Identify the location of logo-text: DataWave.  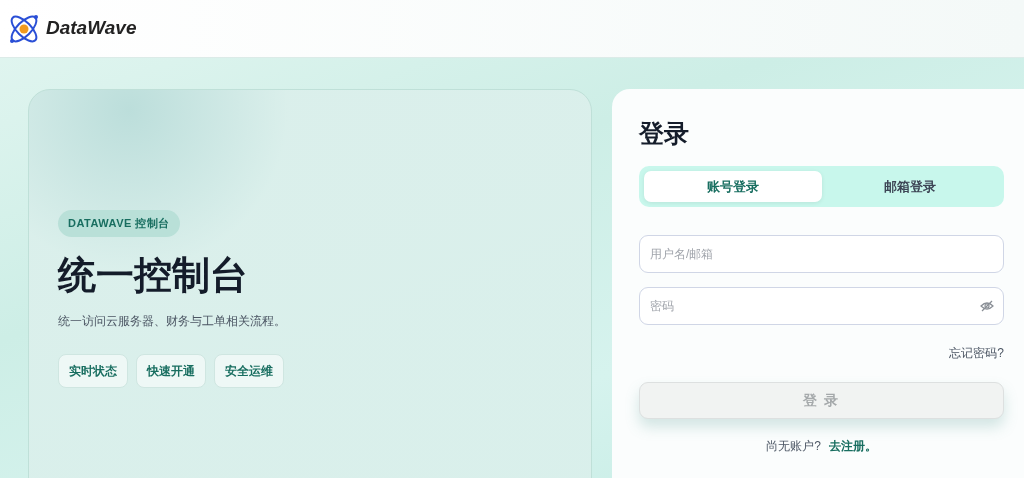
(91, 28).